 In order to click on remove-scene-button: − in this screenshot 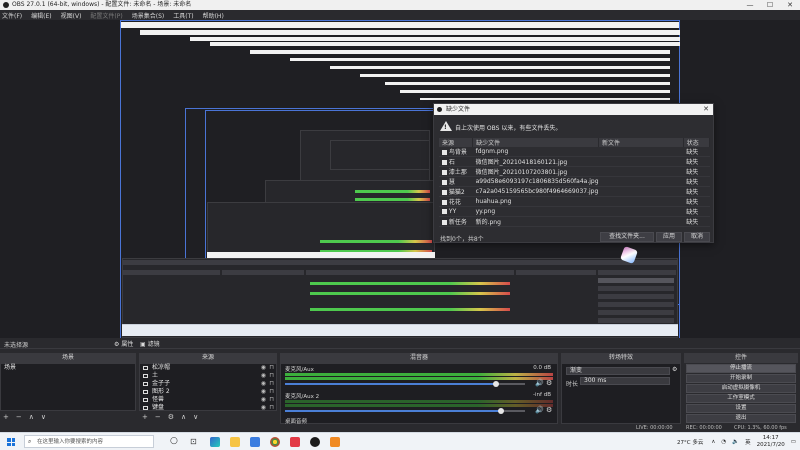, I will do `click(19, 417)`.